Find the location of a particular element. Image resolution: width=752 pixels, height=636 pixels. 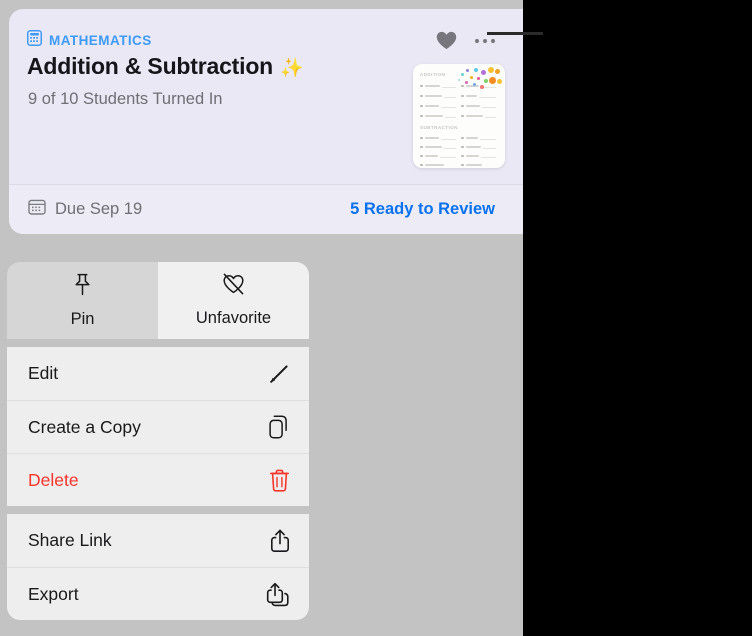

menu-item-edit: Edit is located at coordinates (158, 373).